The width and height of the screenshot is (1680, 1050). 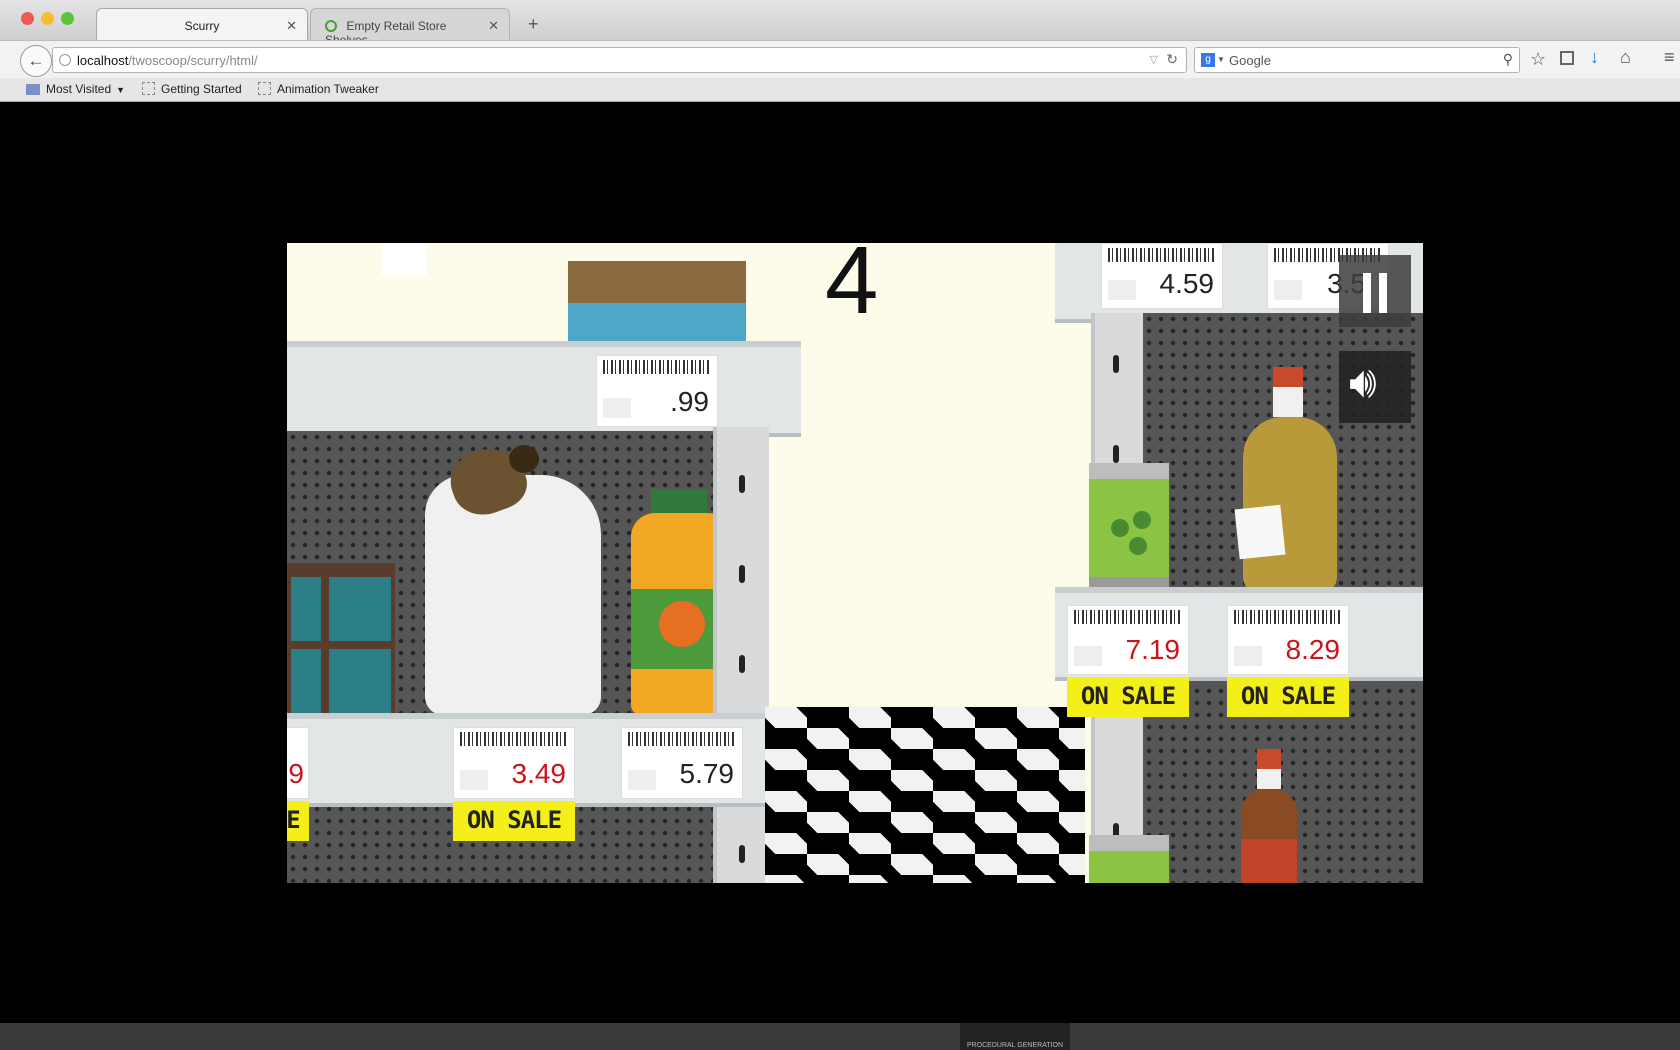 What do you see at coordinates (1221, 59) in the screenshot?
I see `search-engine-dropdown-icon: ▼` at bounding box center [1221, 59].